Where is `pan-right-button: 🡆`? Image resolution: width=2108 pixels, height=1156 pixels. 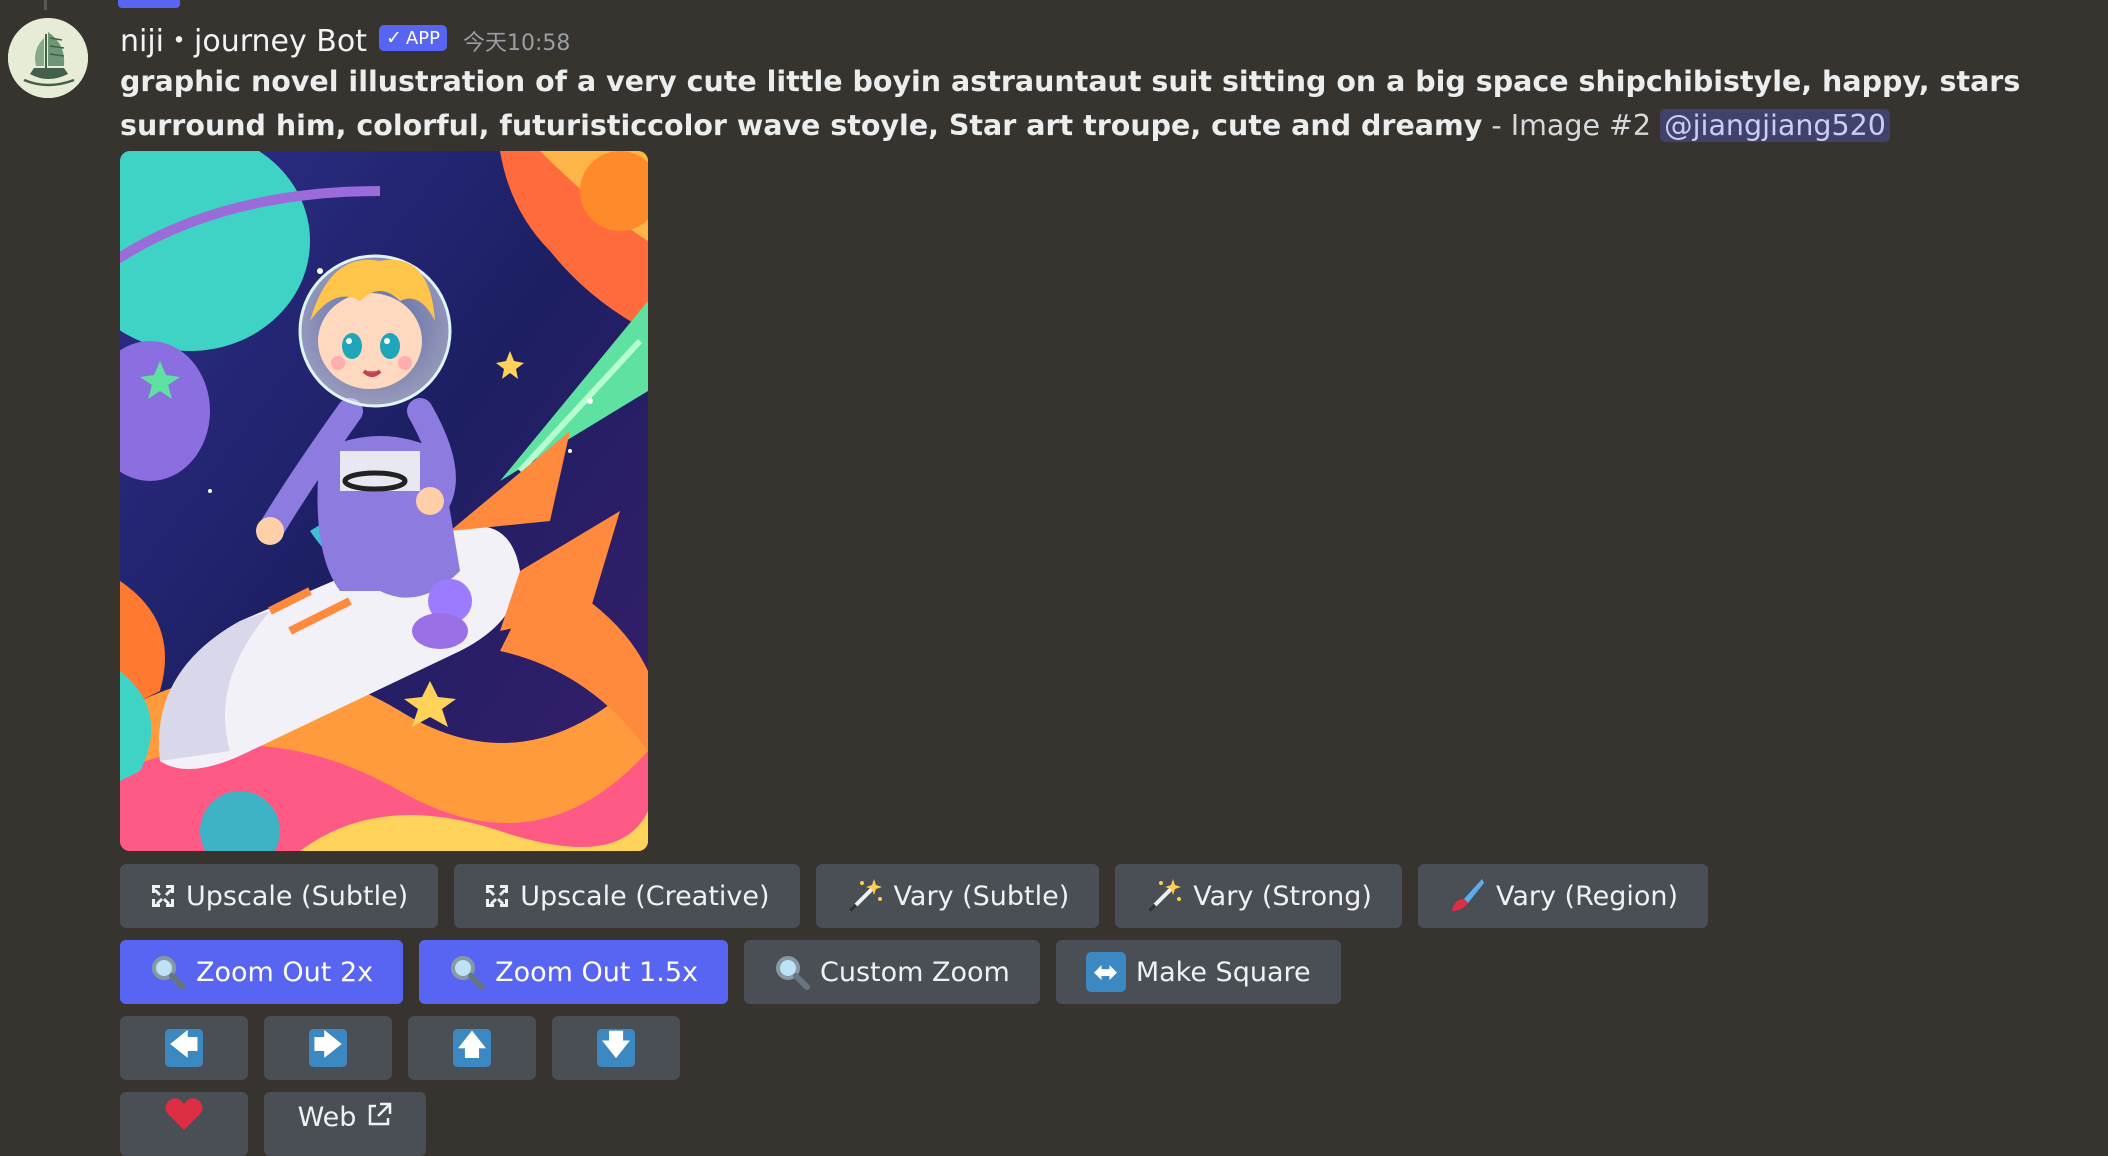 pan-right-button: 🡆 is located at coordinates (328, 1048).